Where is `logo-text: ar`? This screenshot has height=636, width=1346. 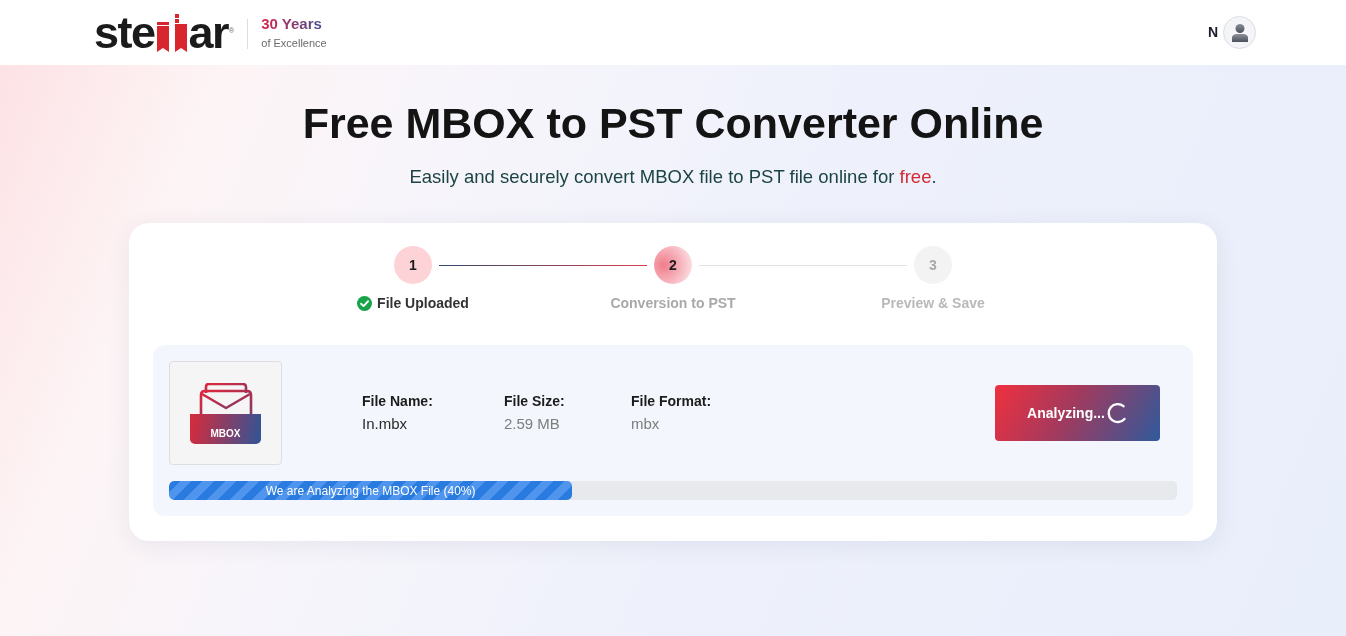
logo-text: ar is located at coordinates (208, 32).